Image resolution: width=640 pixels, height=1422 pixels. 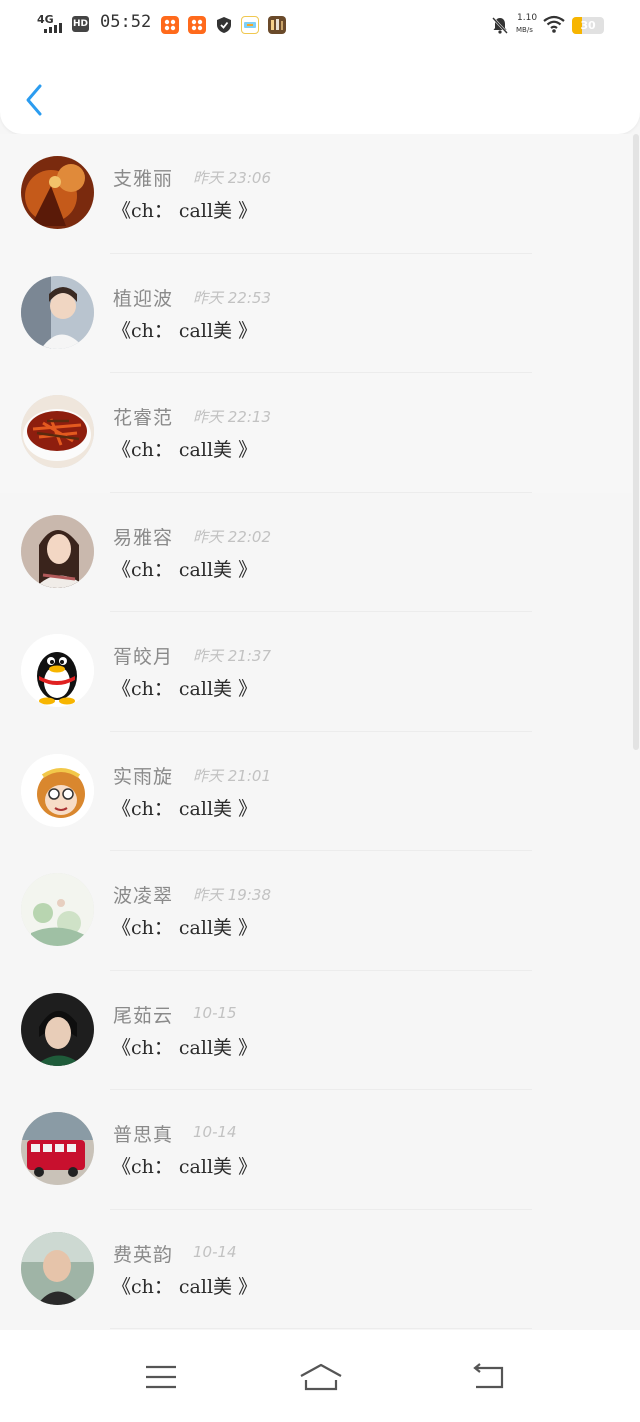 What do you see at coordinates (143, 657) in the screenshot?
I see `contact-name: 胥皎月` at bounding box center [143, 657].